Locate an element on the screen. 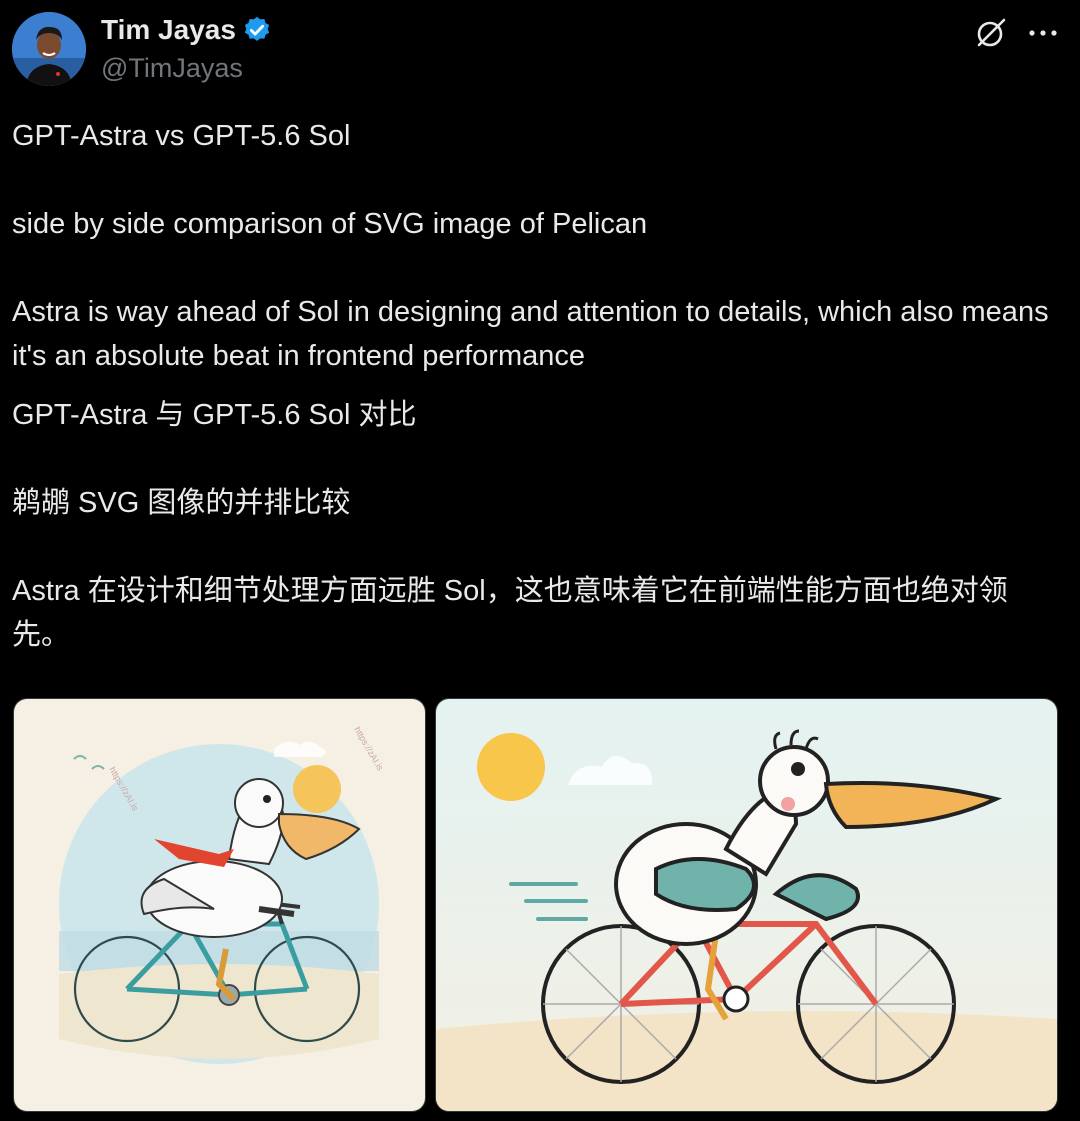  media-image-left: https://zAI.is https://zAI.is is located at coordinates (219, 905).